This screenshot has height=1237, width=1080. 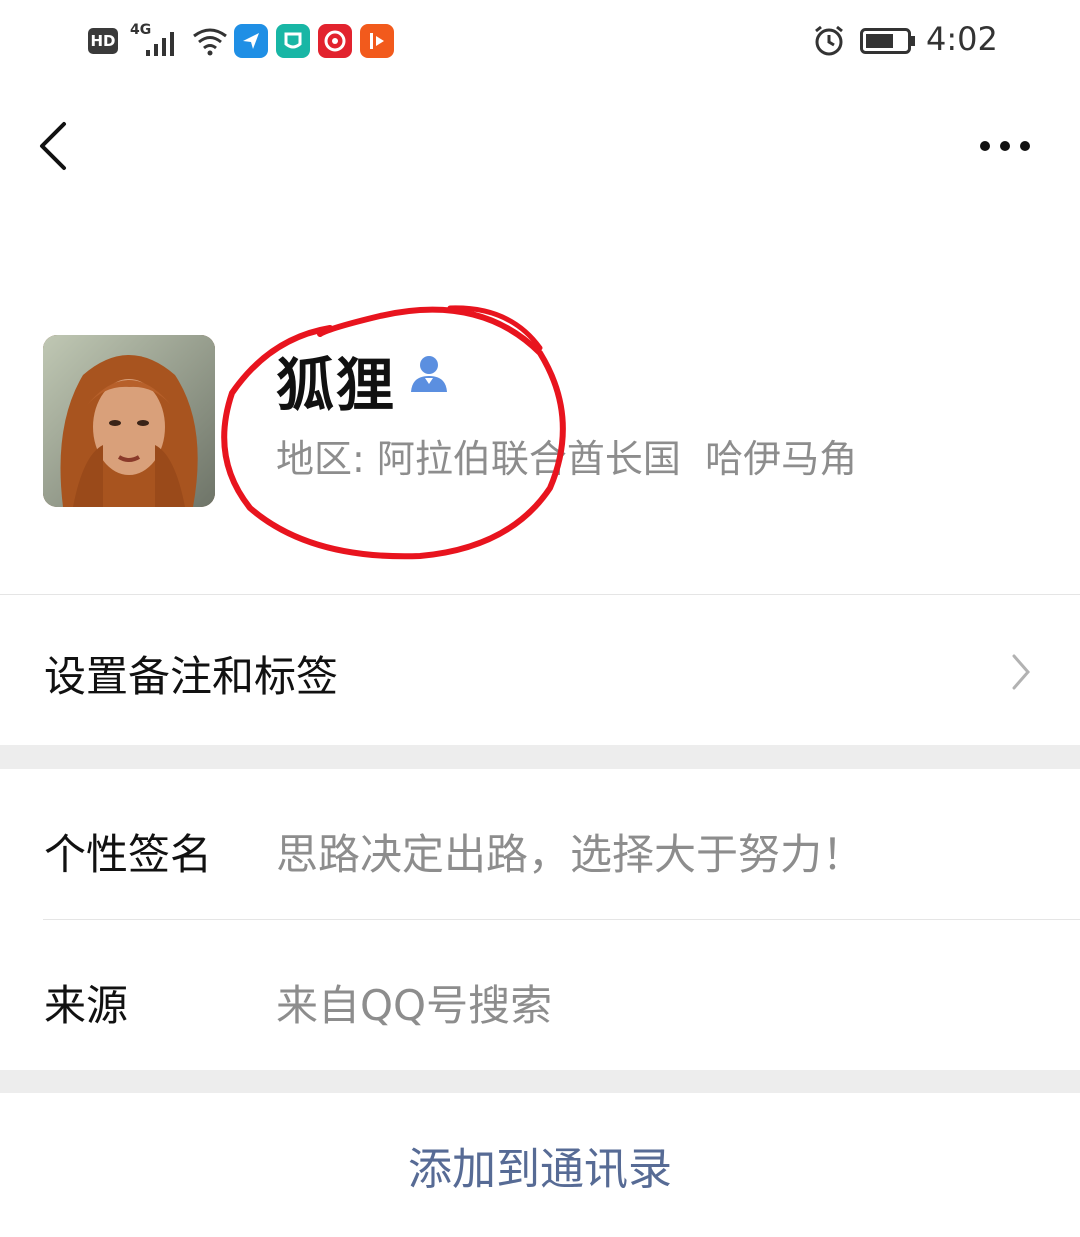 What do you see at coordinates (540, 757) in the screenshot?
I see `section-gap` at bounding box center [540, 757].